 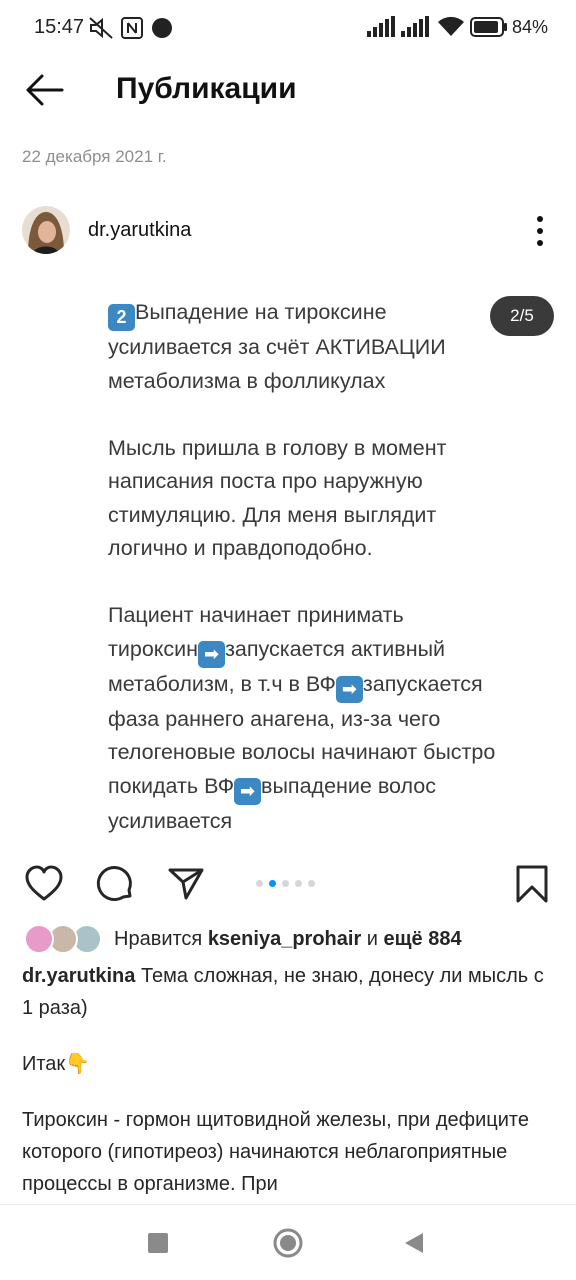 I want to click on liker-avatar, so click(x=39, y=939).